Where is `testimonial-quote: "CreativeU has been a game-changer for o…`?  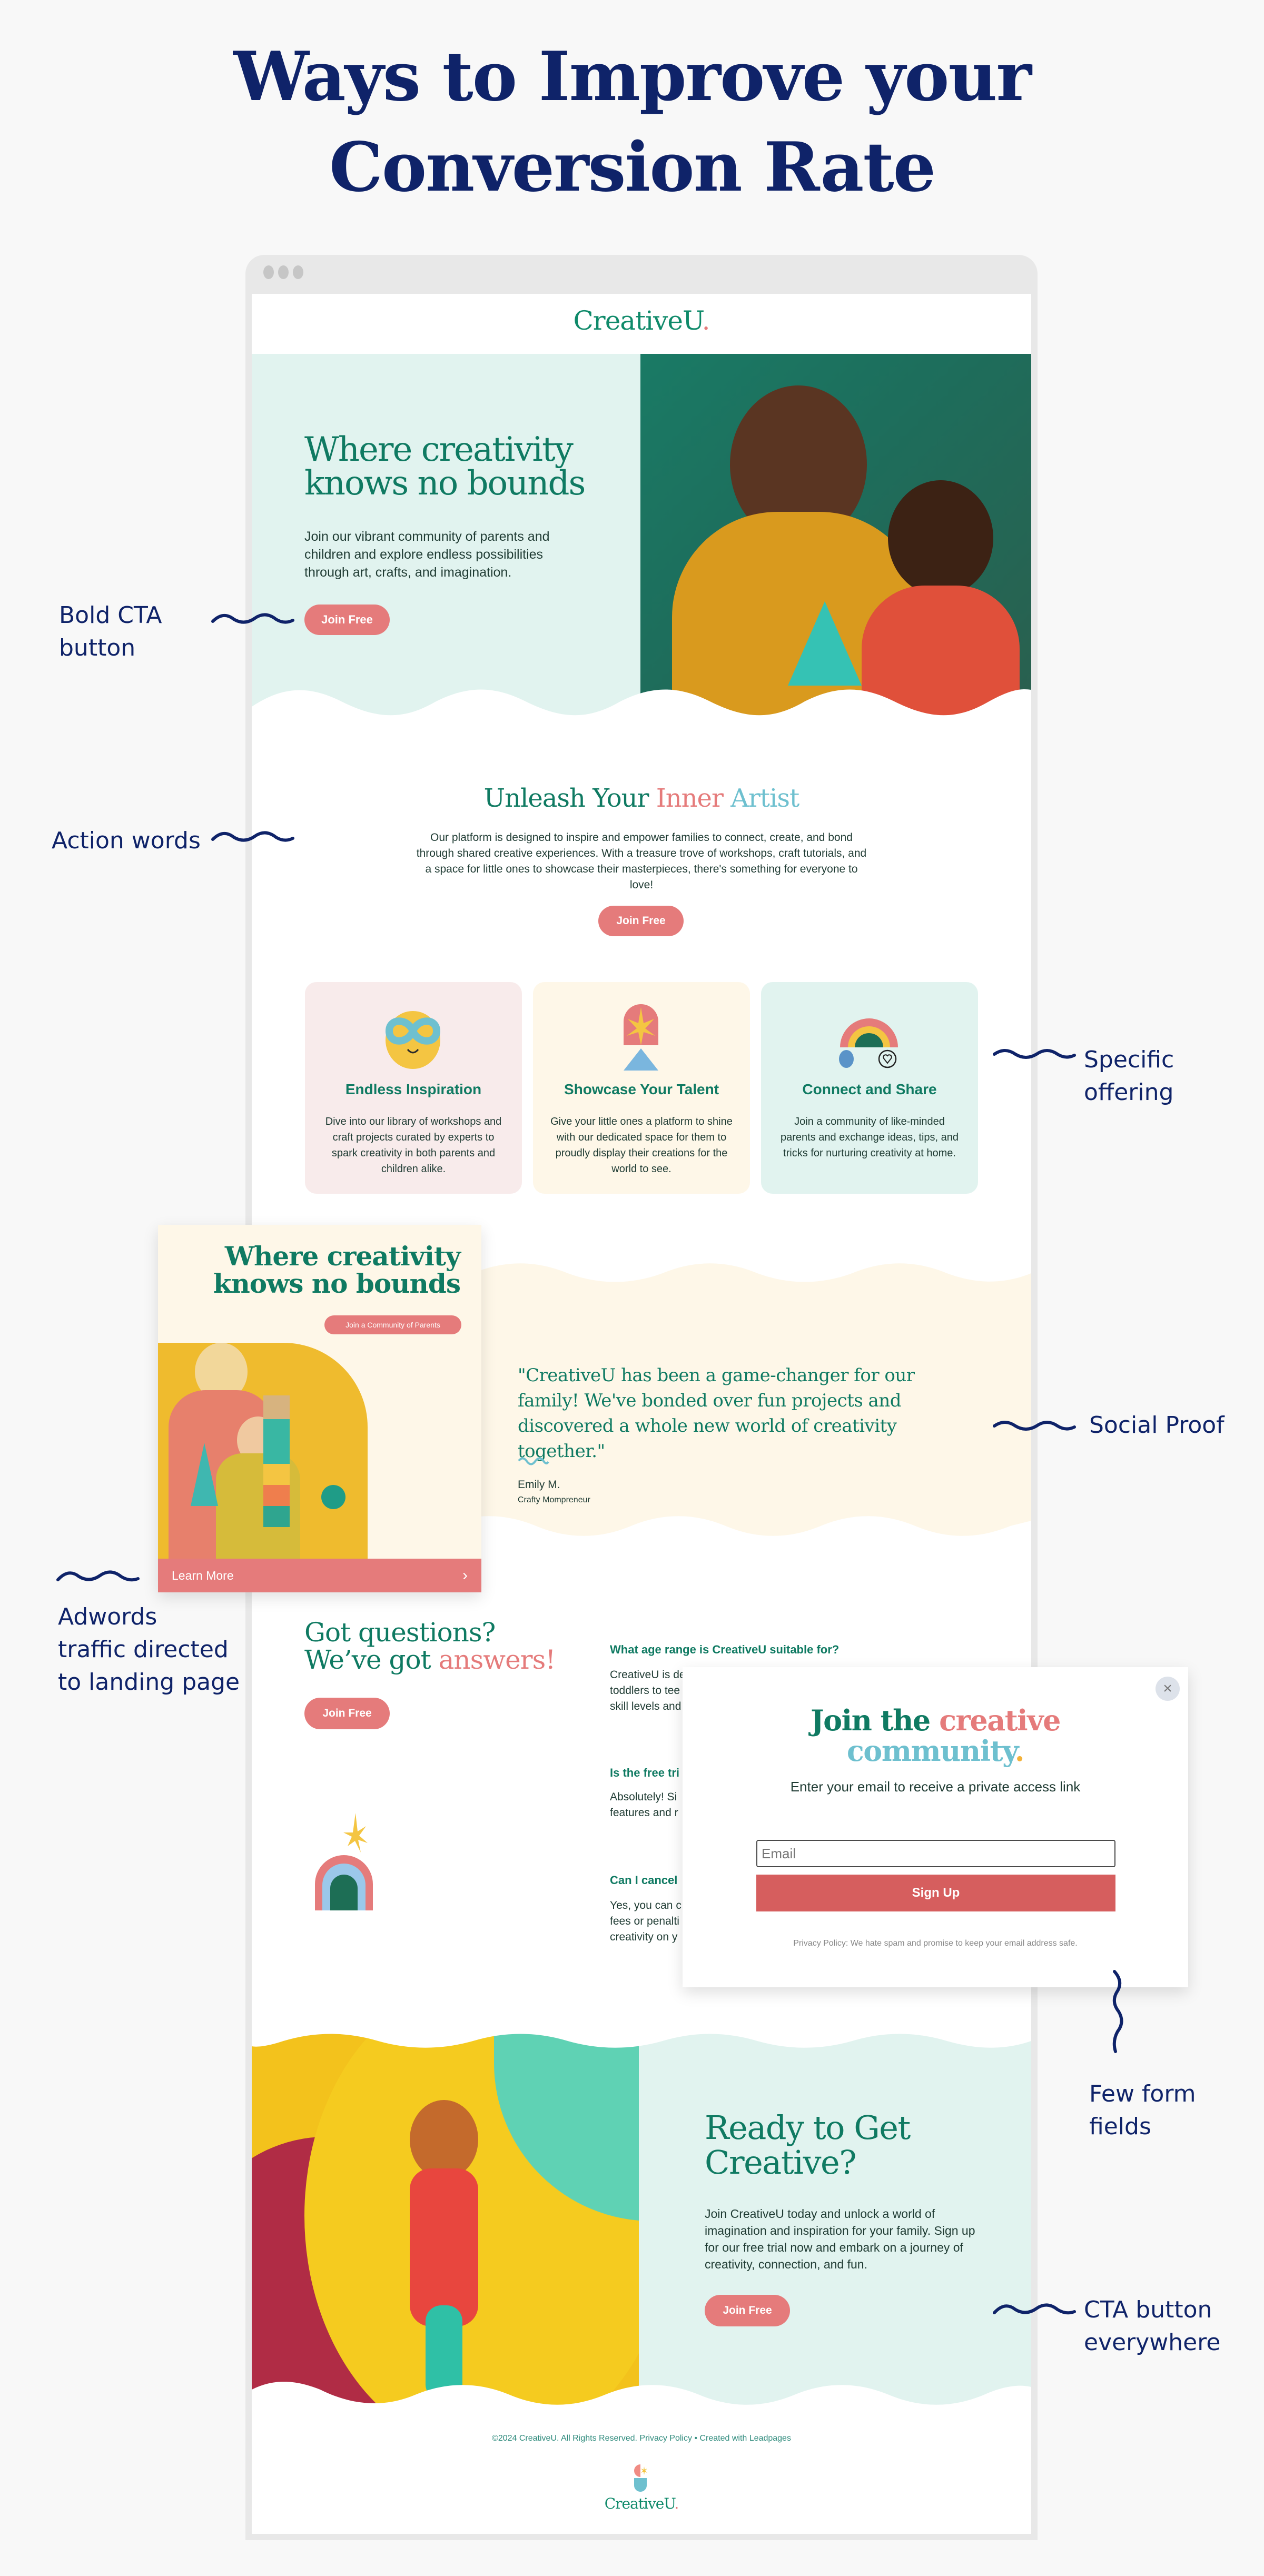 testimonial-quote: "CreativeU has been a game-changer for o… is located at coordinates (716, 1413).